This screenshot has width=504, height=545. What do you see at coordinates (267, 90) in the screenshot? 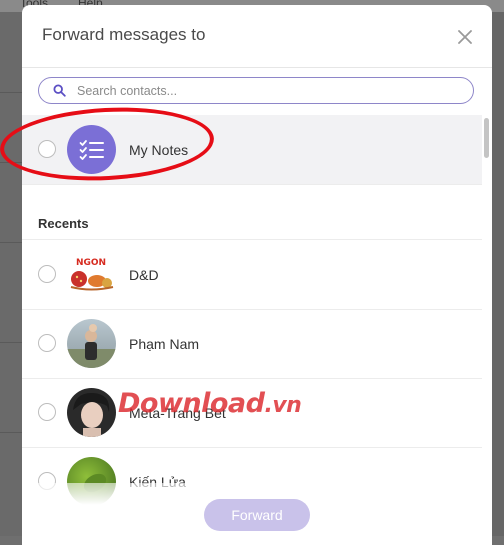
I see `search-input` at bounding box center [267, 90].